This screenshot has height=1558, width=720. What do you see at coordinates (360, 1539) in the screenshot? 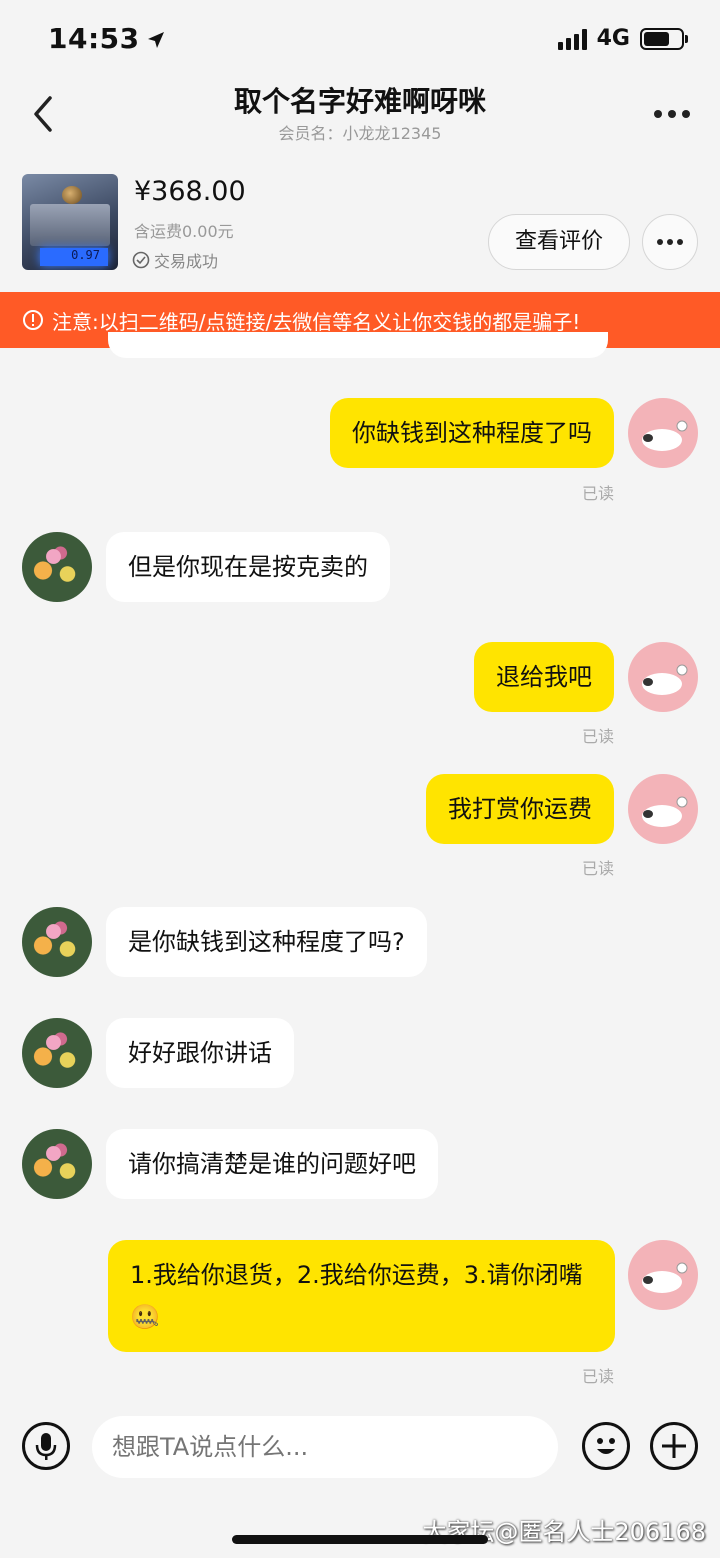
I see `home-indicator` at bounding box center [360, 1539].